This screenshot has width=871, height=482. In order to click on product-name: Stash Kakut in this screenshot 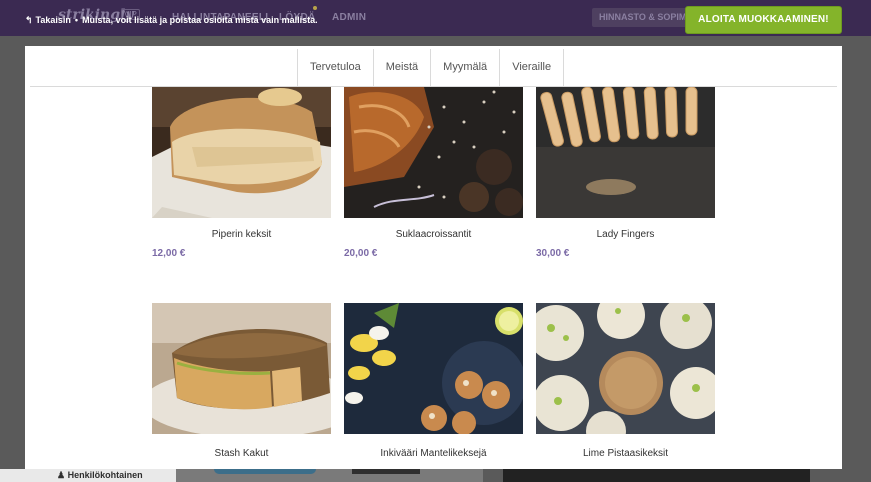, I will do `click(241, 453)`.